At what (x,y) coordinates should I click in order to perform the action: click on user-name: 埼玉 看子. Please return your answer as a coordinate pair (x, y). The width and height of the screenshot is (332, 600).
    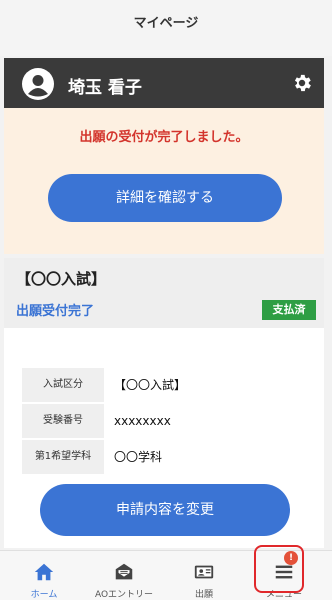
    Looking at the image, I should click on (105, 88).